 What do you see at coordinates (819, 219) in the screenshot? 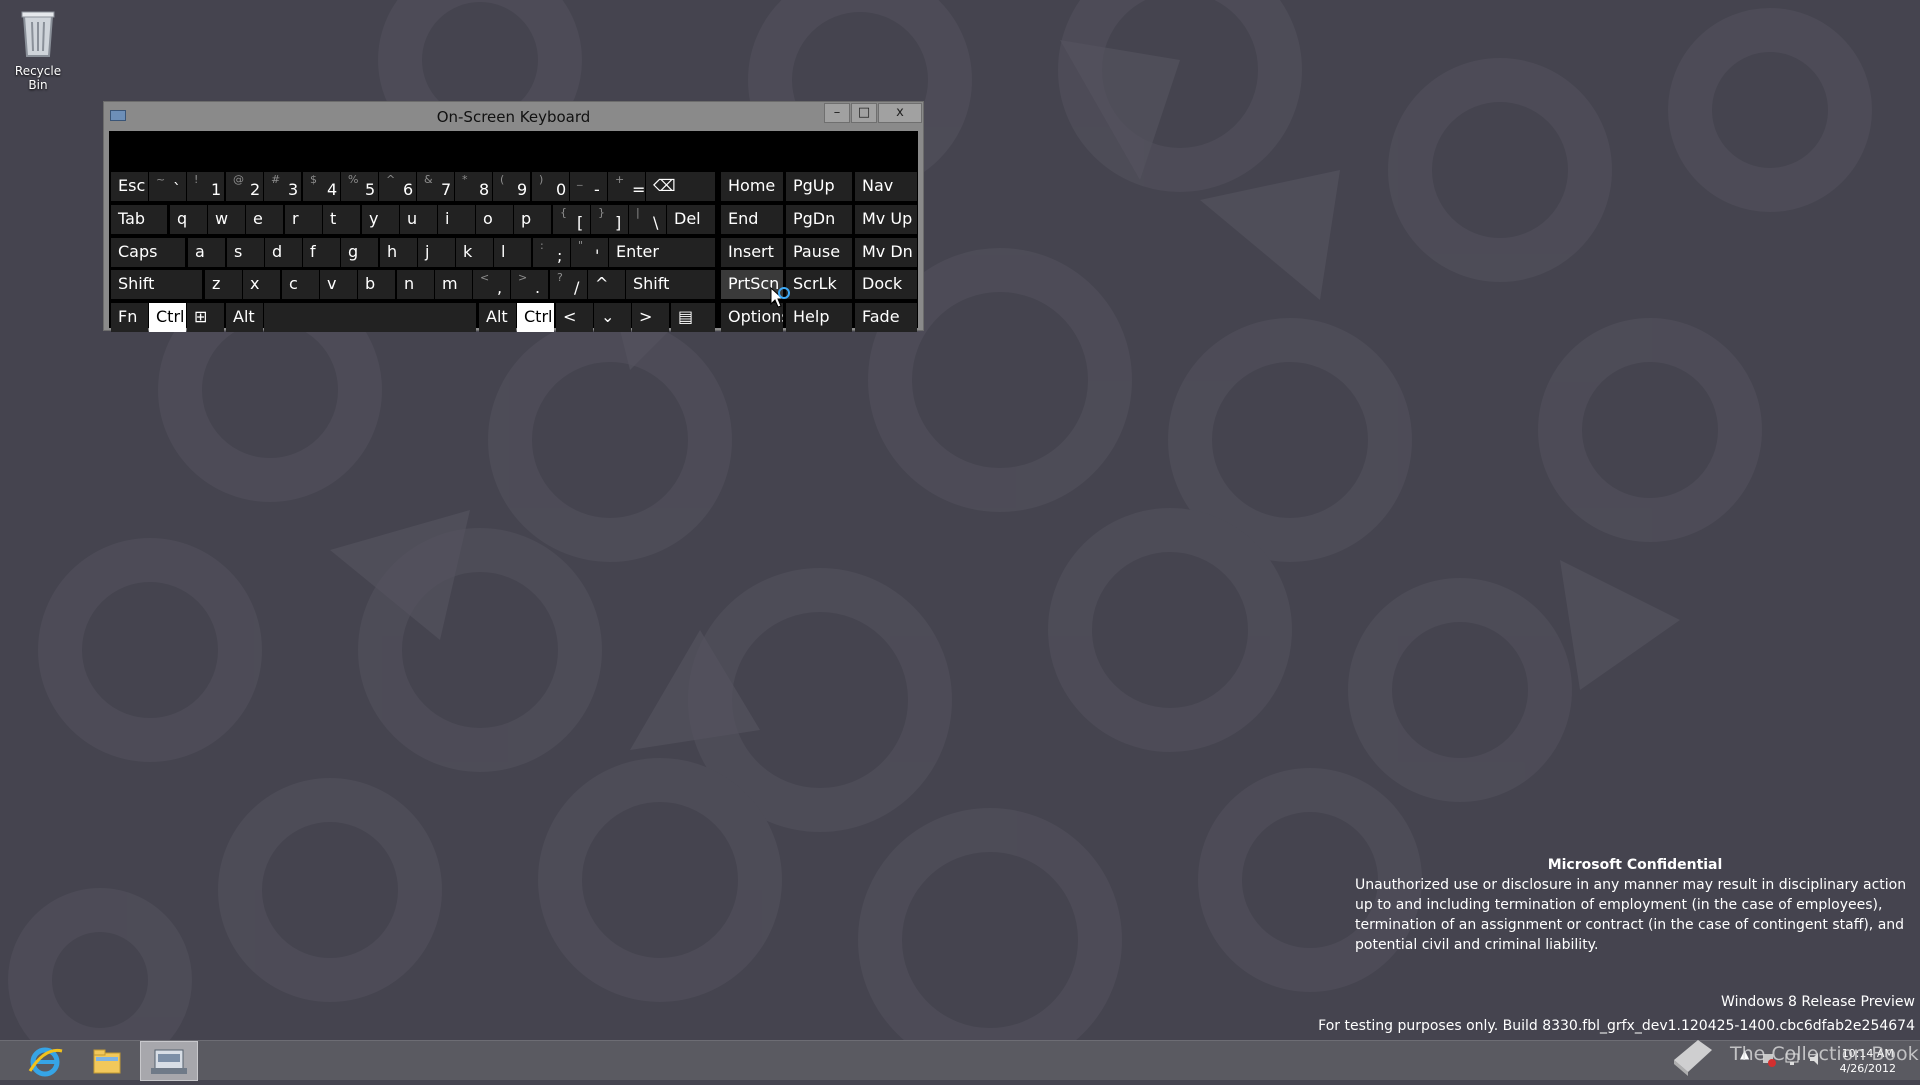
I see `nav-key-pgdn: PgDn` at bounding box center [819, 219].